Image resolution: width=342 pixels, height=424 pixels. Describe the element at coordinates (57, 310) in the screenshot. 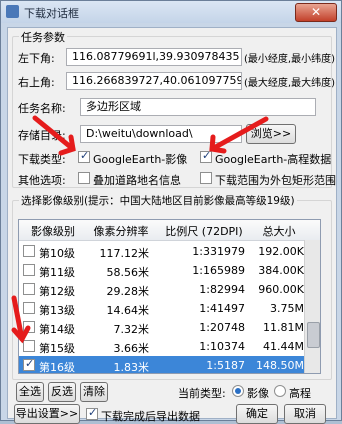

I see `level-name: 第13级` at that location.